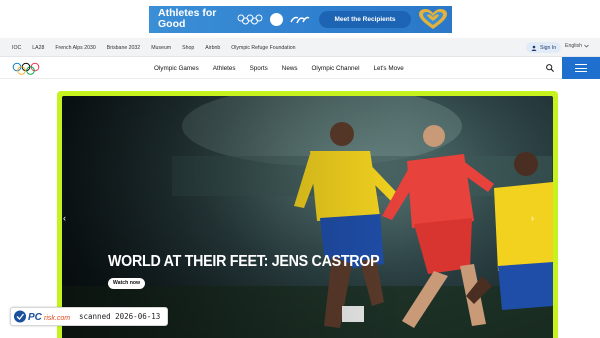 This screenshot has width=600, height=338. Describe the element at coordinates (244, 261) in the screenshot. I see `hero-title: WORLD AT THEIR FEET: JENS CASTROP` at that location.